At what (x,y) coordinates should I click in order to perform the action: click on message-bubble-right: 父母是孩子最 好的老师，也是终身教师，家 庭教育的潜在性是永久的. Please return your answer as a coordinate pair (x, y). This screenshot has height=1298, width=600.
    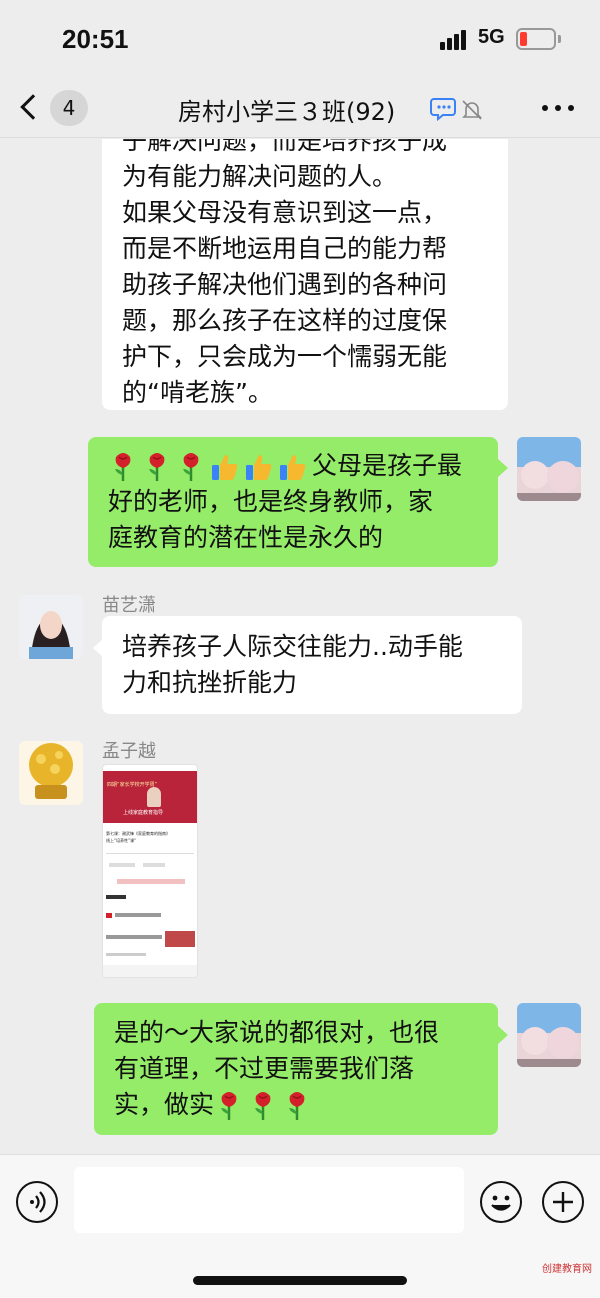
    Looking at the image, I should click on (293, 502).